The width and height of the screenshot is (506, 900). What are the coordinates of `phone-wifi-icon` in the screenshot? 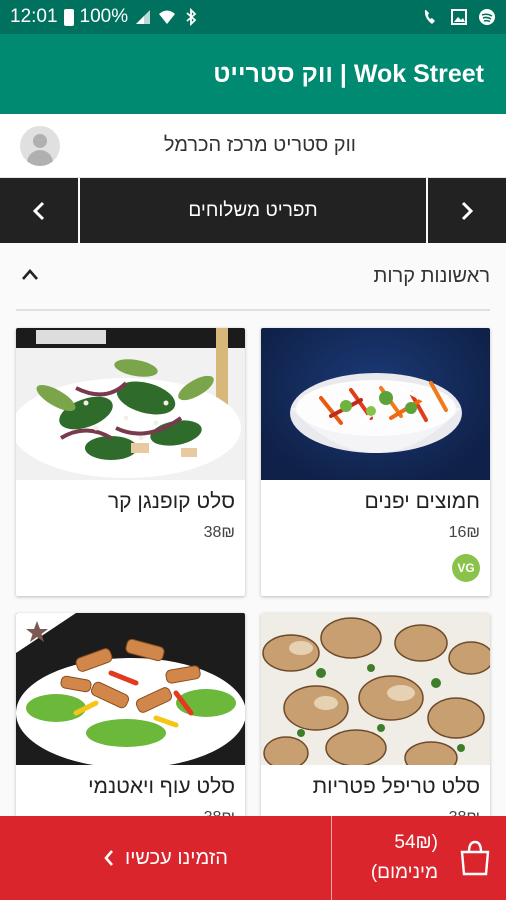 It's located at (431, 17).